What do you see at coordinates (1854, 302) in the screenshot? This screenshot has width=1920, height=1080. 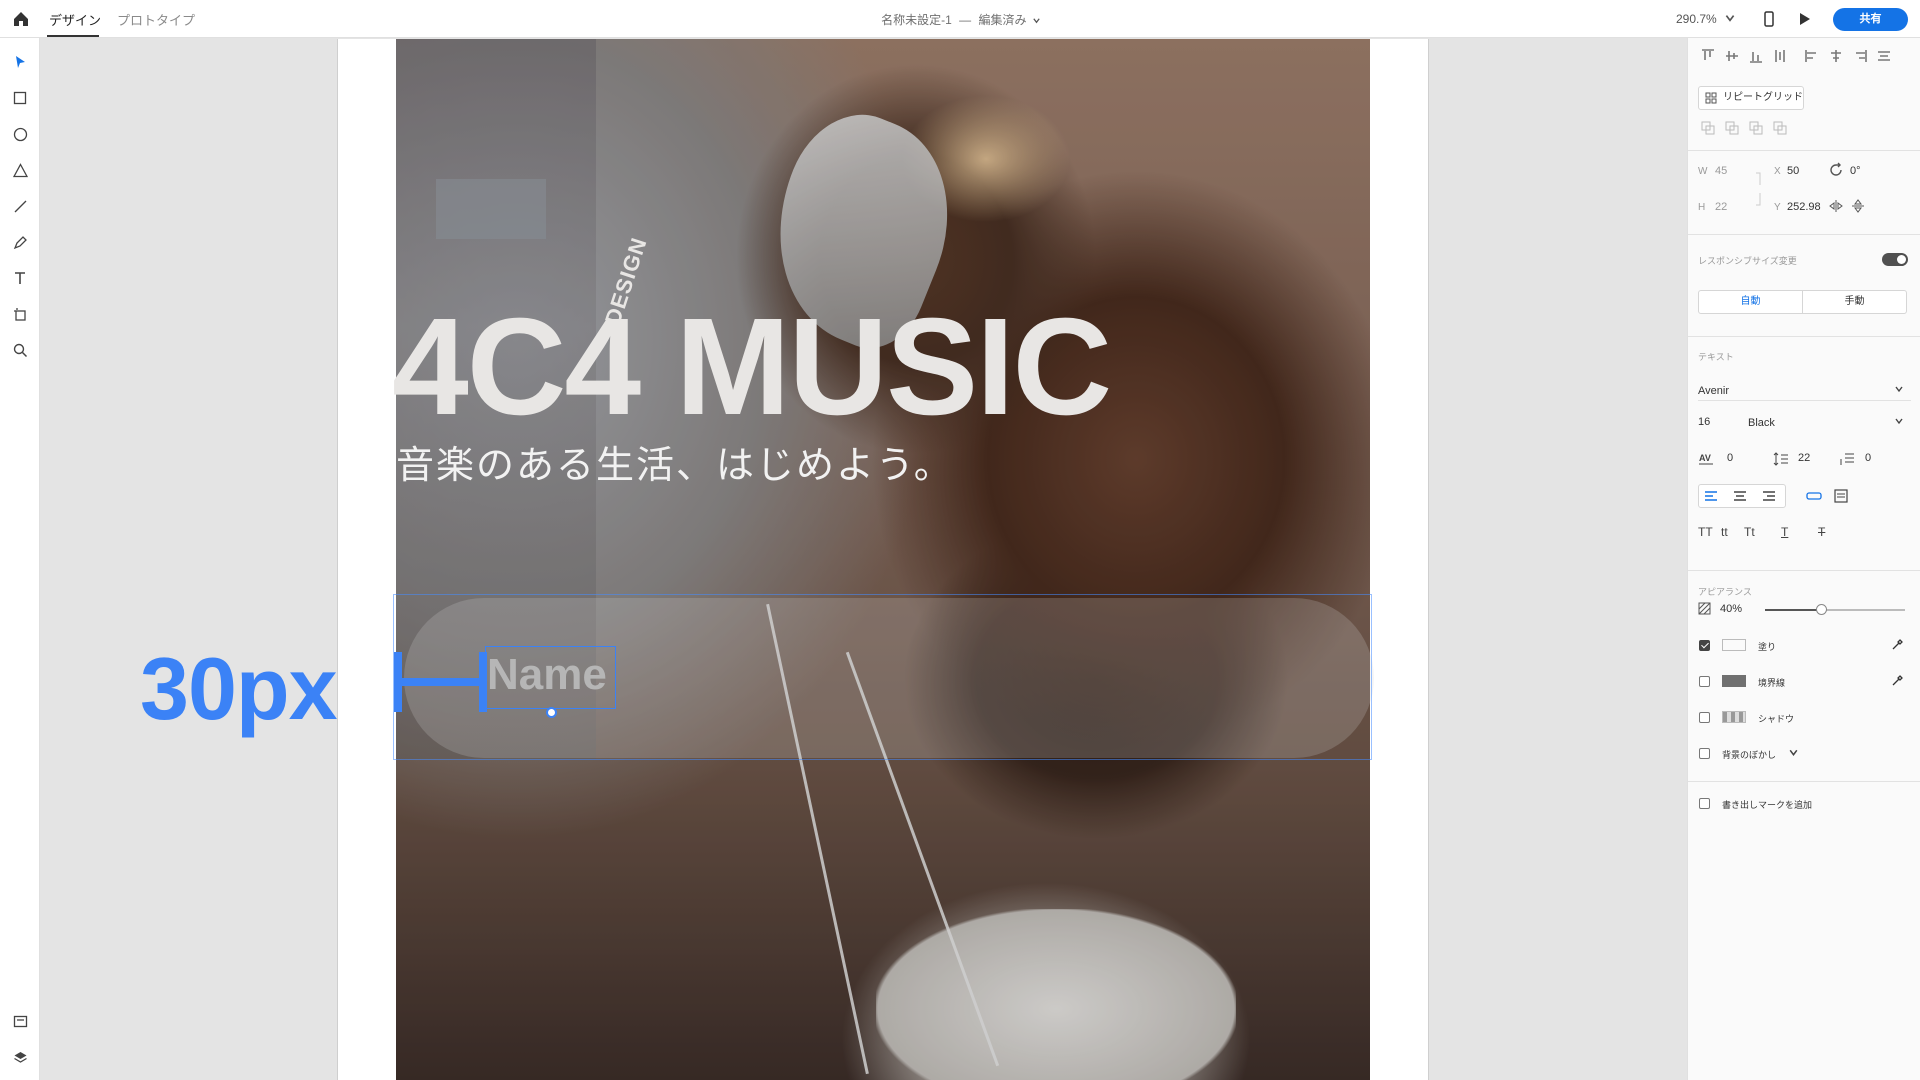 I see `responsive-manual-button: 手動` at bounding box center [1854, 302].